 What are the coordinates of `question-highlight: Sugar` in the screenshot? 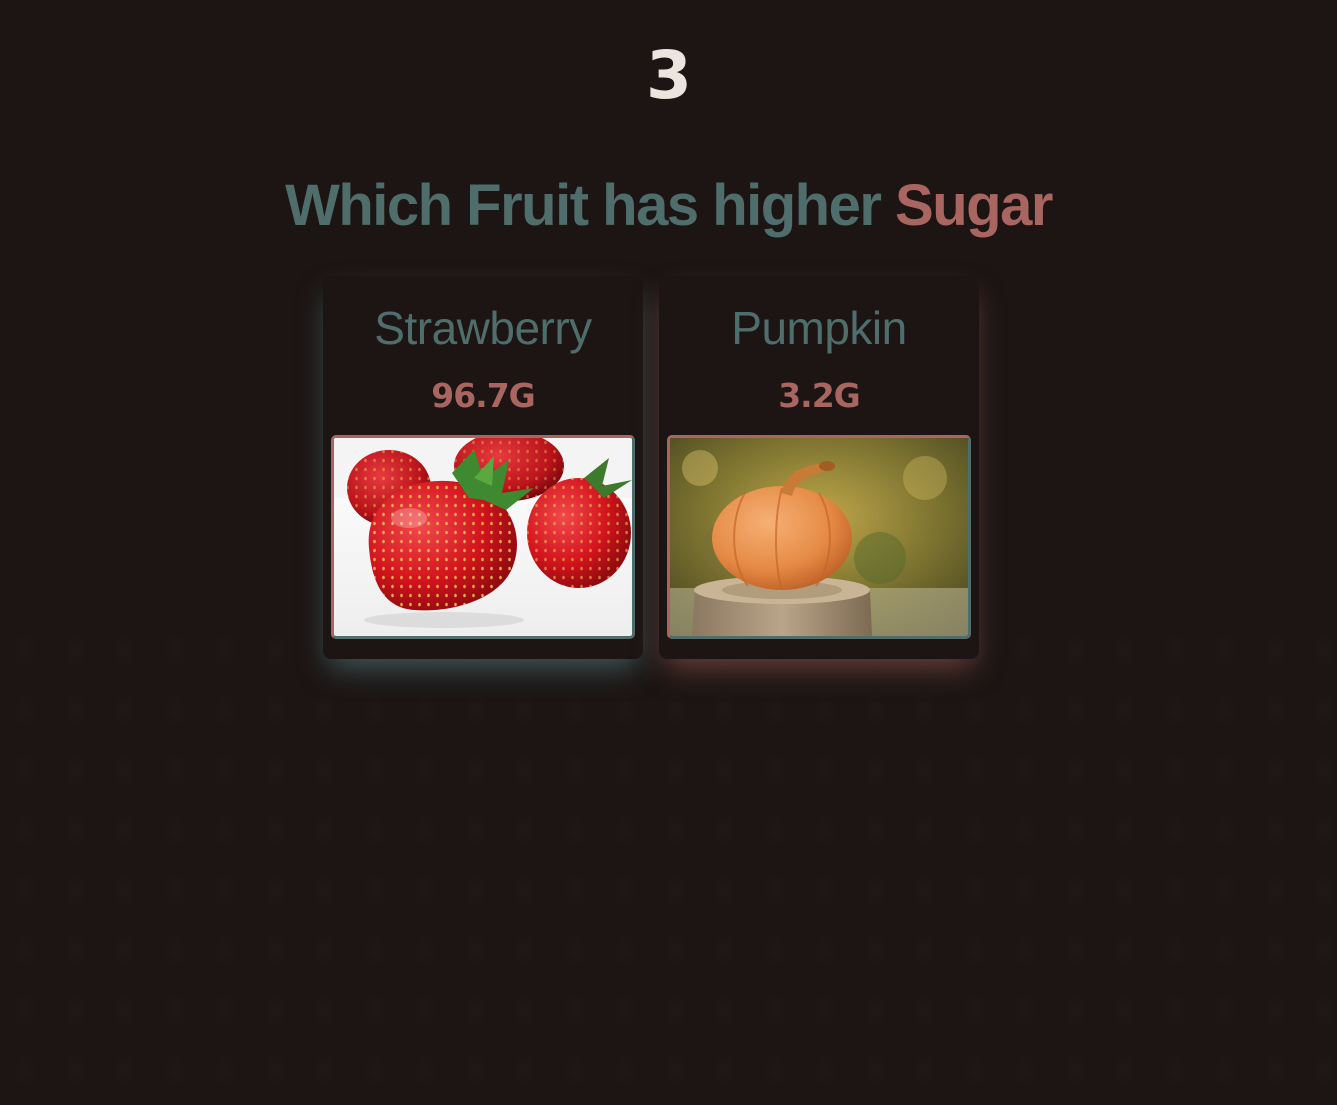 It's located at (974, 205).